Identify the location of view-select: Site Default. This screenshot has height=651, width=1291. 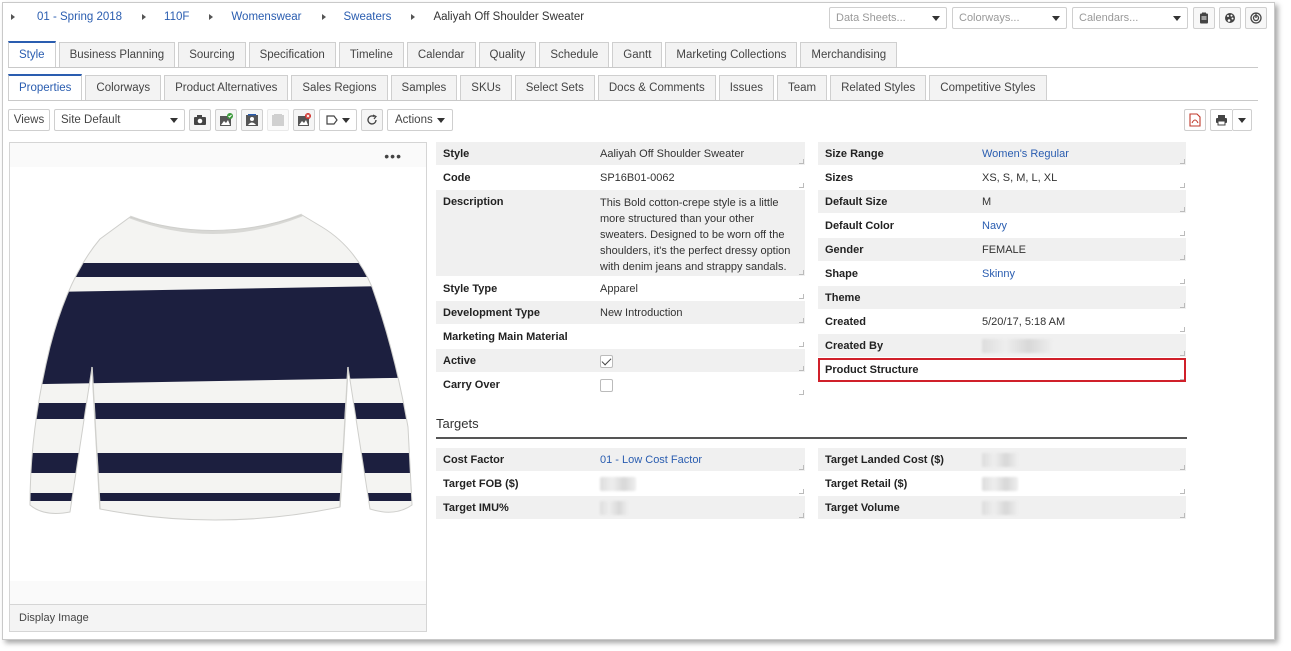
(119, 120).